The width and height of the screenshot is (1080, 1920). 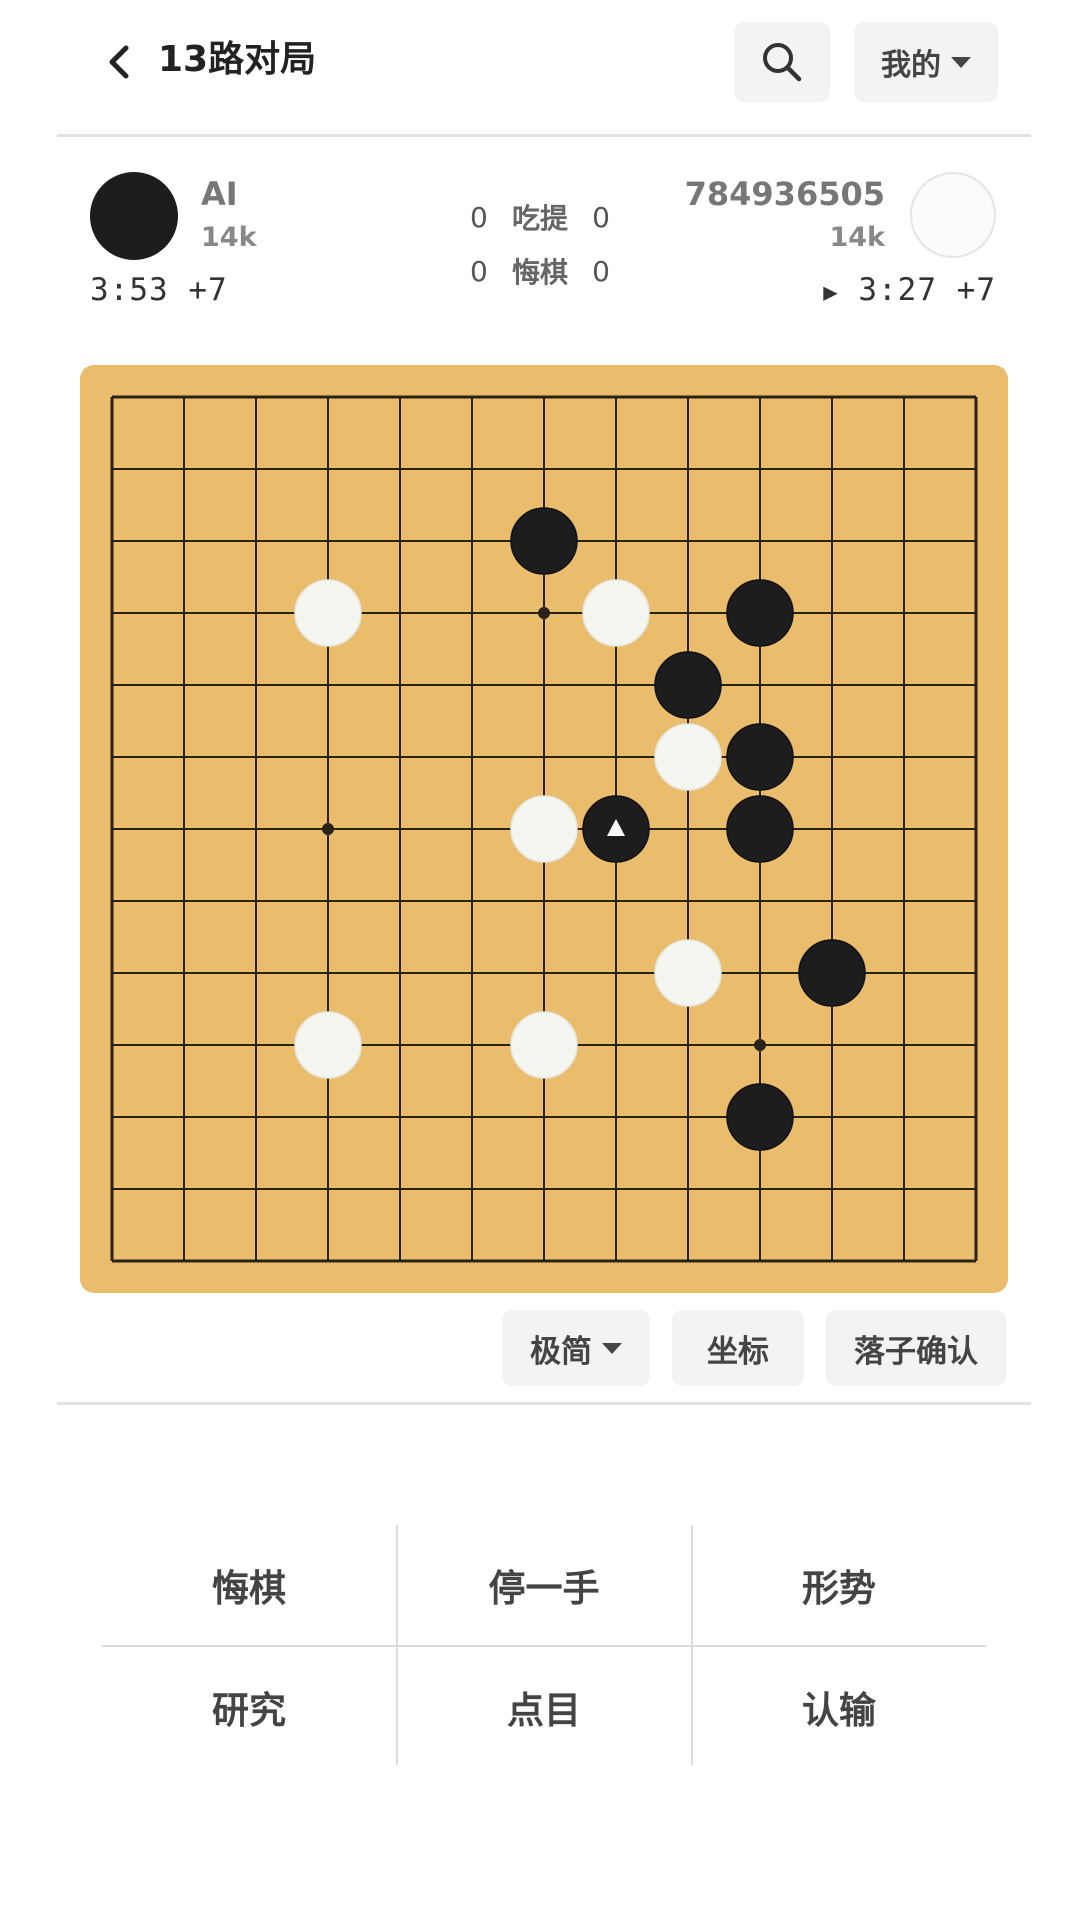 I want to click on board-style-dropdown: 极简, so click(x=576, y=1348).